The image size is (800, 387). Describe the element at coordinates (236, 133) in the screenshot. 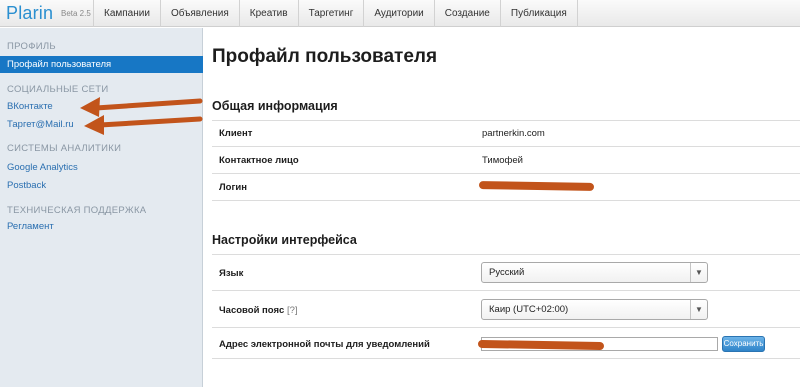

I see `client-label: Клиент` at that location.